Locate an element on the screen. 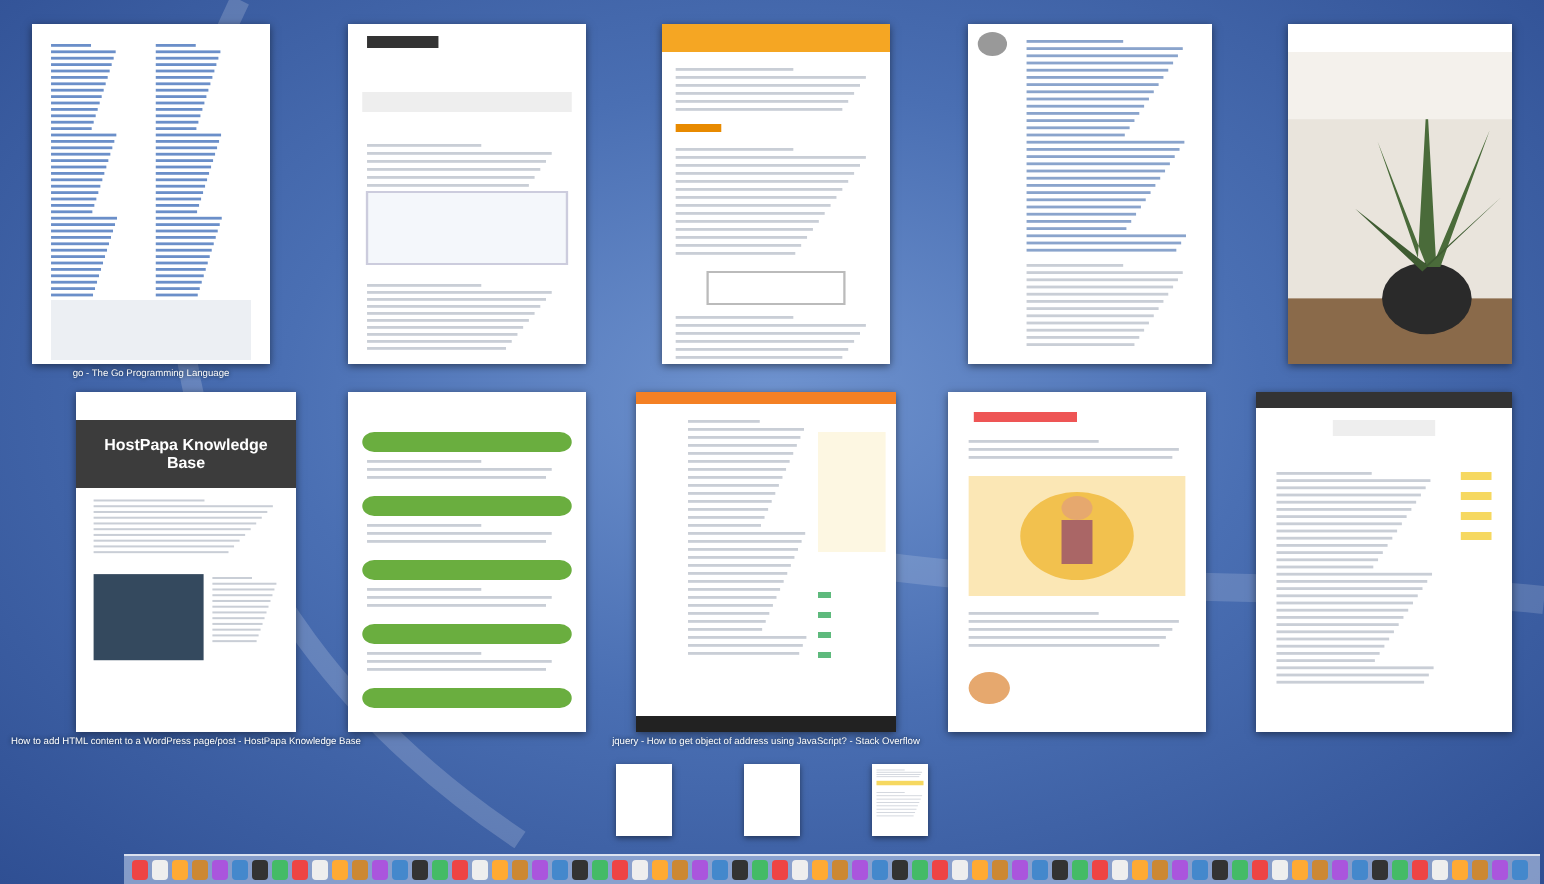 The height and width of the screenshot is (884, 1544). window-thumbnail: HostPapa Knowledge Base is located at coordinates (186, 562).